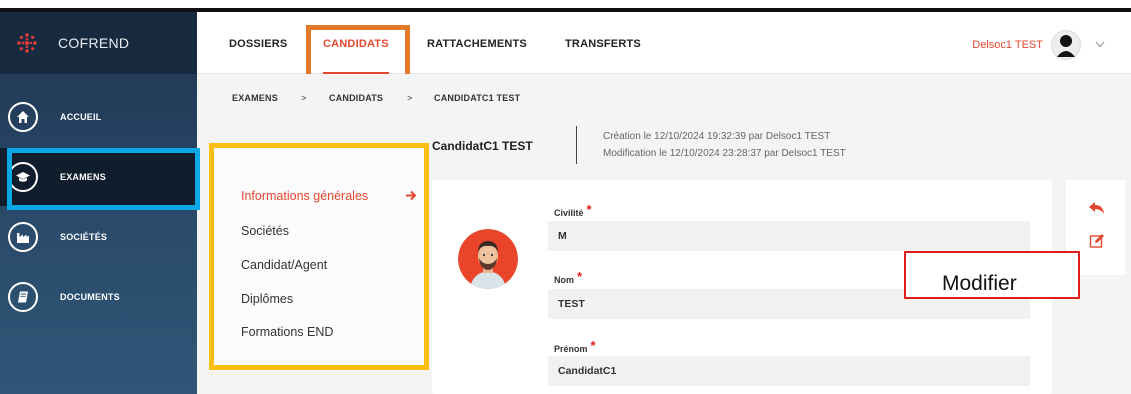  What do you see at coordinates (23, 237) in the screenshot?
I see `factory-icon` at bounding box center [23, 237].